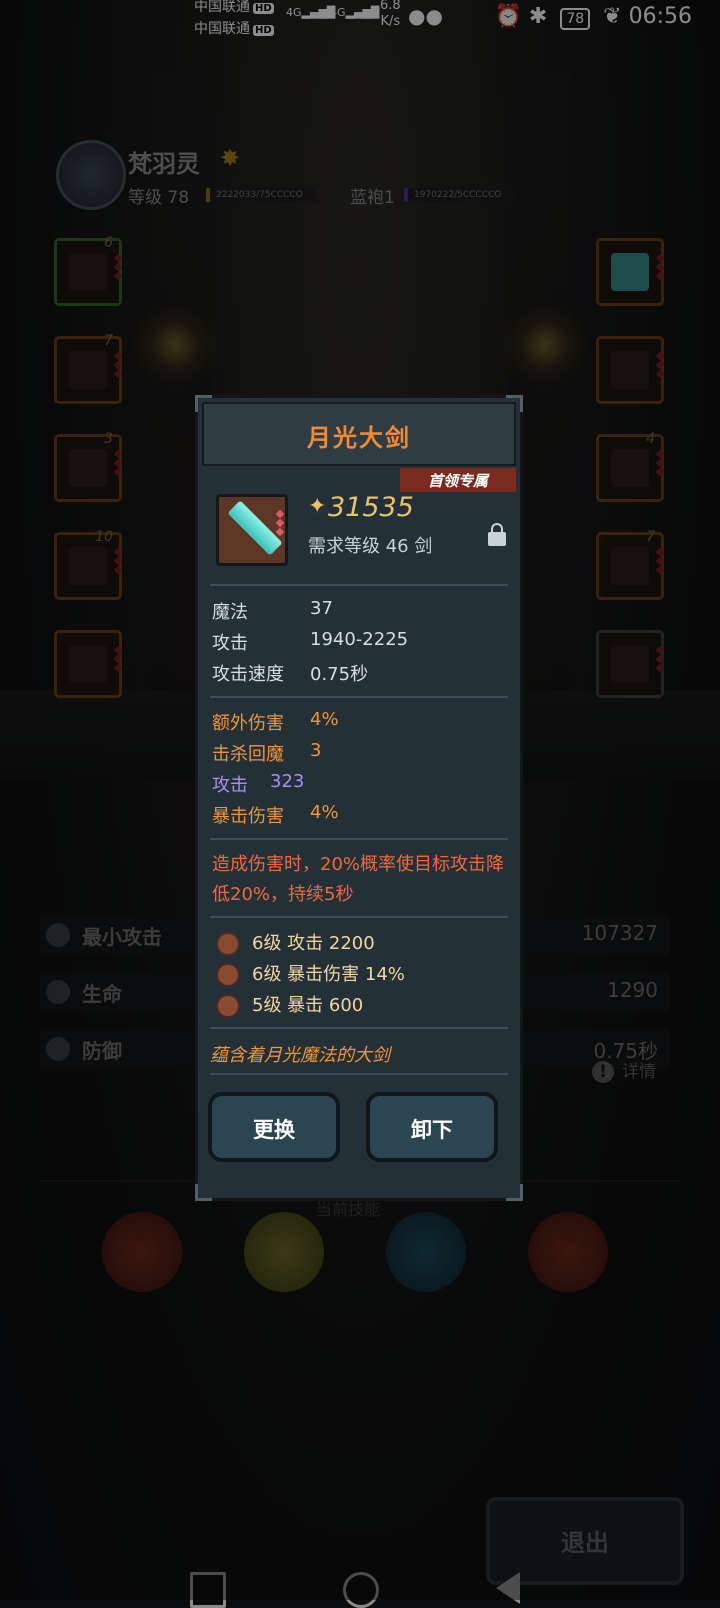  I want to click on sword-icon, so click(252, 530).